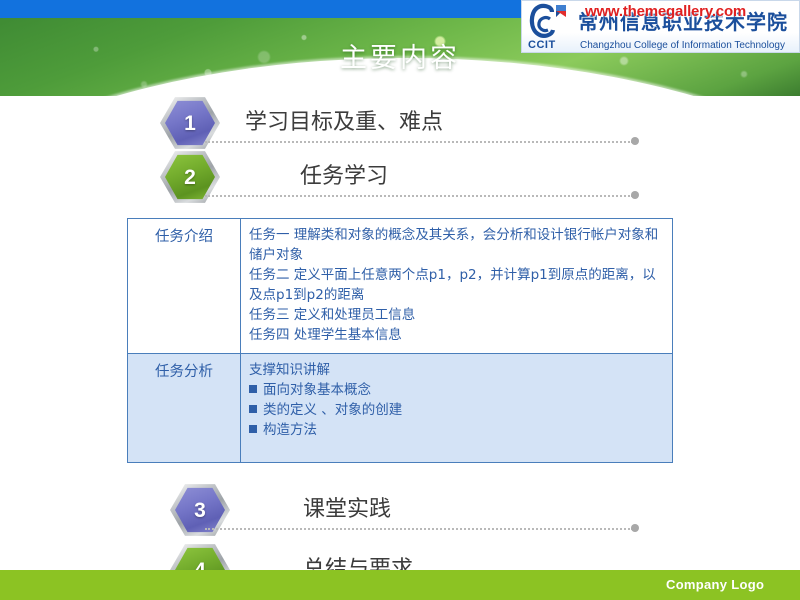 Image resolution: width=800 pixels, height=600 pixels. I want to click on task-line: 任务四 处理学生基本信息, so click(325, 335).